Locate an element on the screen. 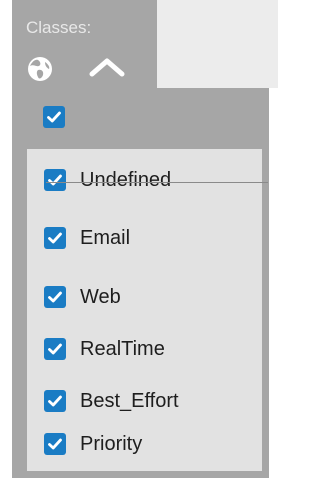  checkbox-box is located at coordinates (54, 117).